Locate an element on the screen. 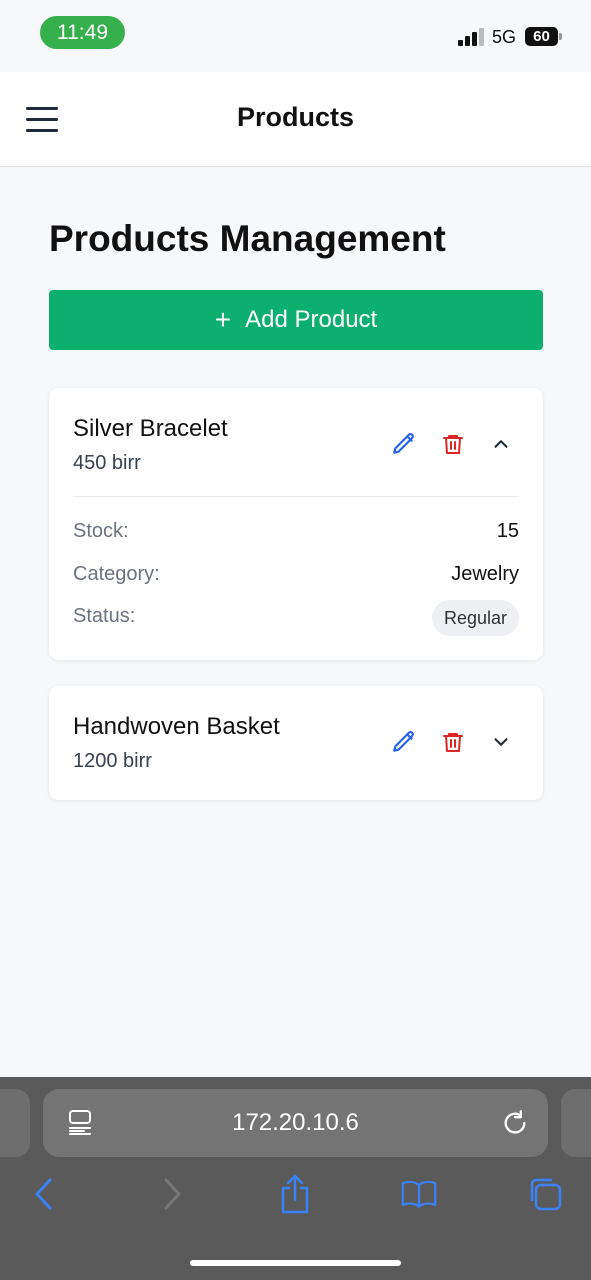 Image resolution: width=591 pixels, height=1280 pixels. product-price: 1200 birr is located at coordinates (112, 761).